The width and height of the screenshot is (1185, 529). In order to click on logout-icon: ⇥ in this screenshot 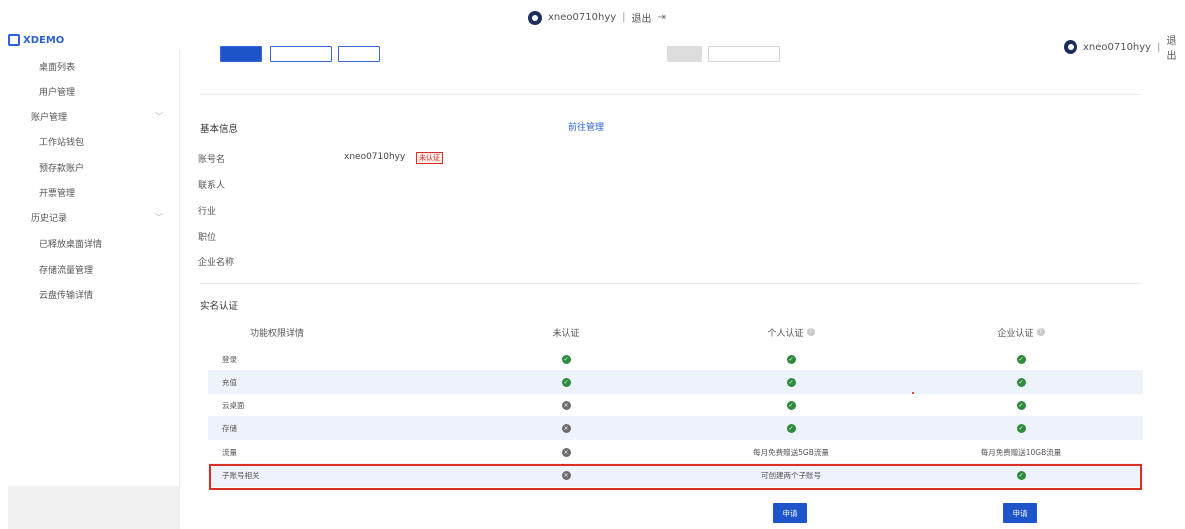, I will do `click(662, 17)`.